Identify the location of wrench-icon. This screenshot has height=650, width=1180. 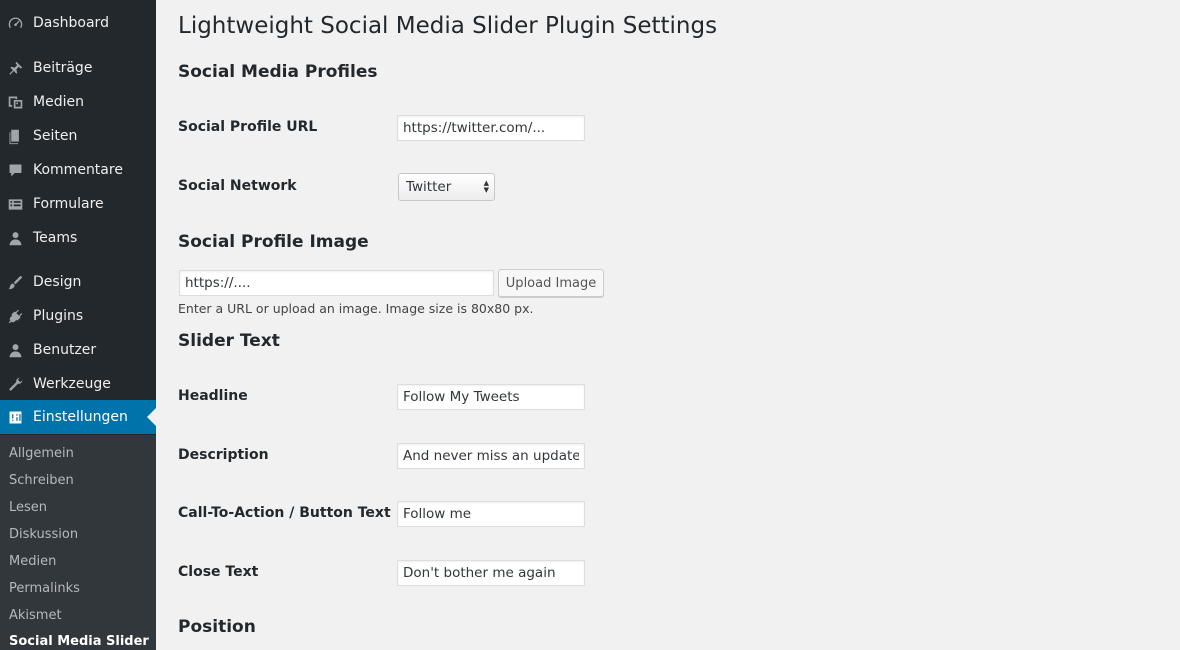
(15, 384).